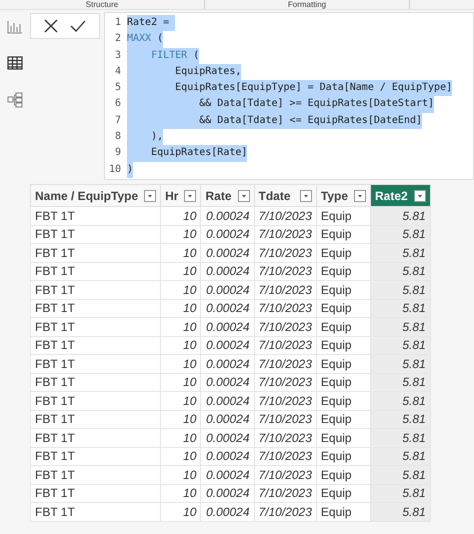  What do you see at coordinates (117, 88) in the screenshot?
I see `line-number: 5` at bounding box center [117, 88].